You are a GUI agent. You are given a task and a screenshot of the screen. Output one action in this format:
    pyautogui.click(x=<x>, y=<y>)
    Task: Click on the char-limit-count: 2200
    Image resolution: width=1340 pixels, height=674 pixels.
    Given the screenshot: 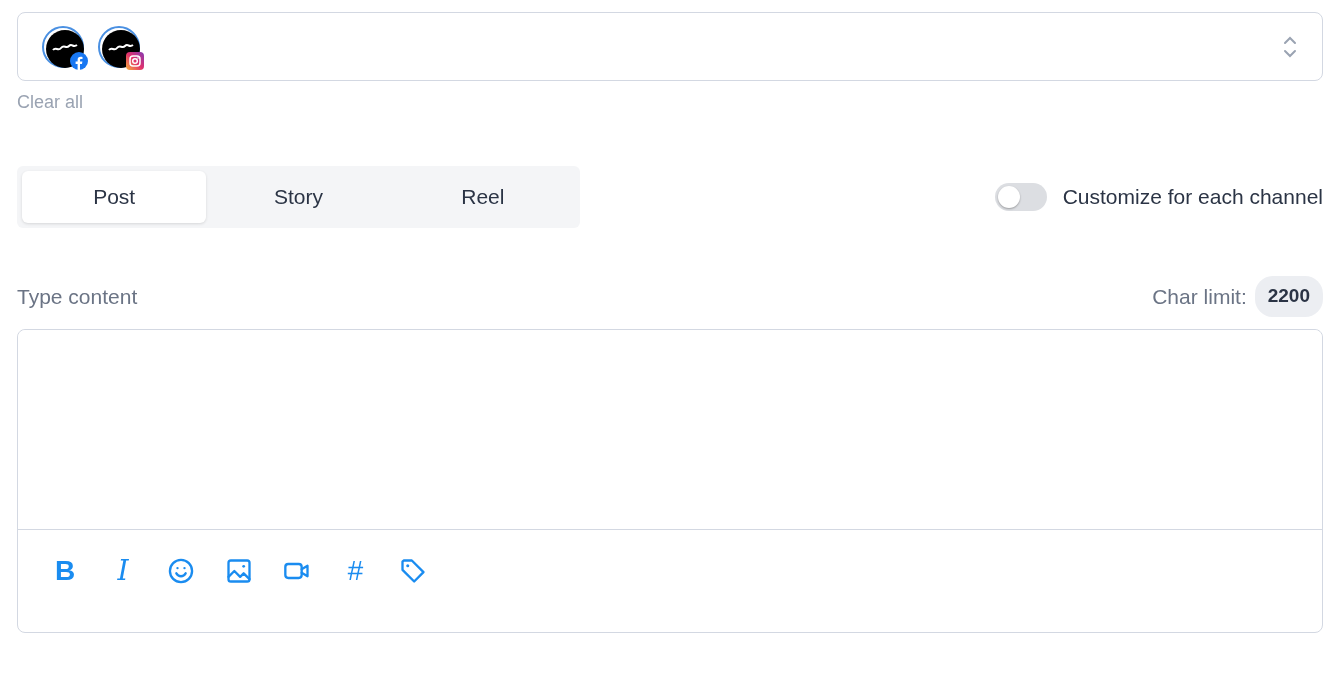 What is the action you would take?
    pyautogui.click(x=1288, y=296)
    